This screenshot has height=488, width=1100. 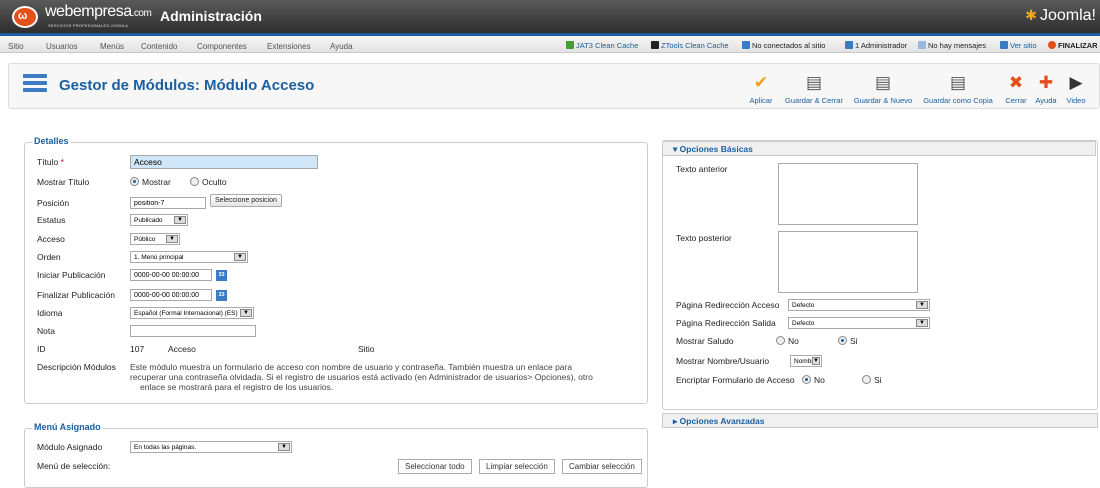 What do you see at coordinates (676, 421) in the screenshot?
I see `expand-arrow-icon: ▸` at bounding box center [676, 421].